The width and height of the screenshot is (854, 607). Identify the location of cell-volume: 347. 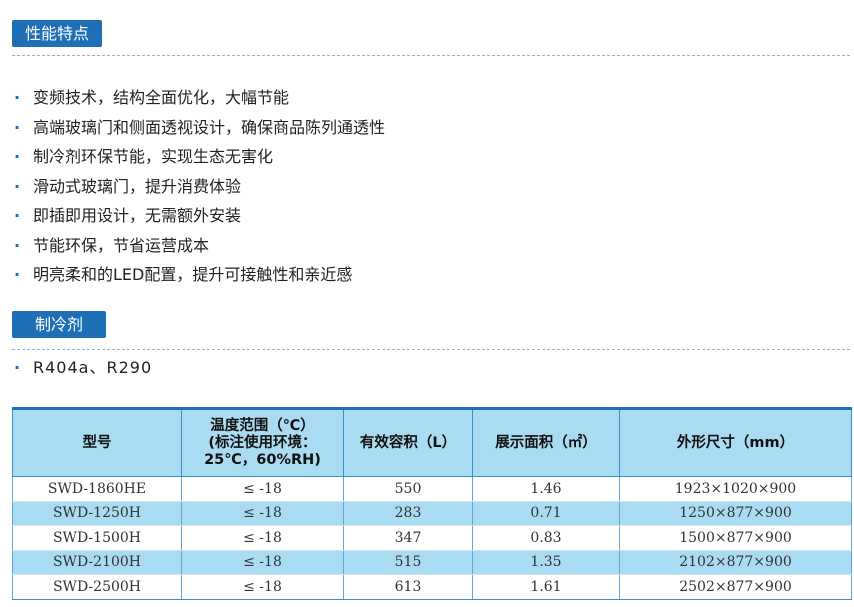
(408, 538).